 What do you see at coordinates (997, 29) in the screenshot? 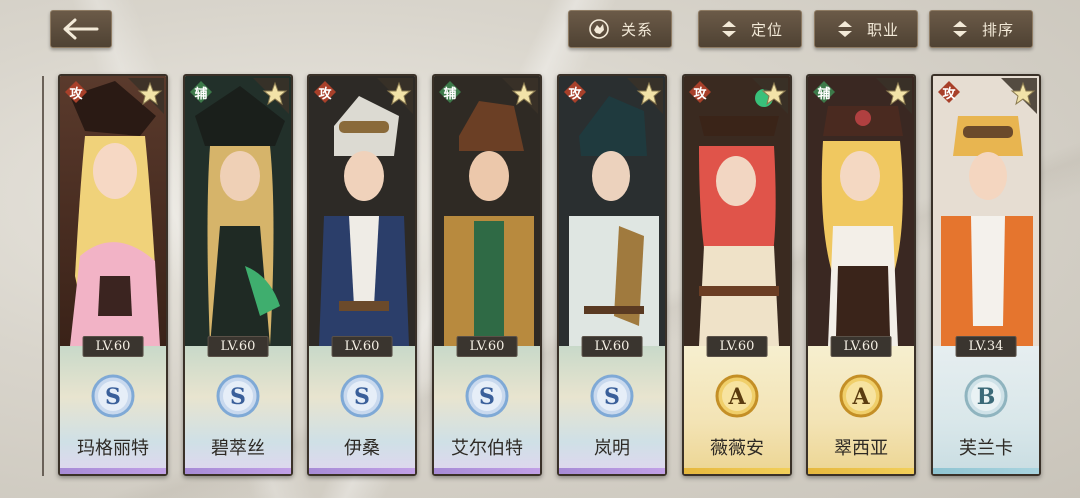
I see `sort-button-label: 排序` at bounding box center [997, 29].